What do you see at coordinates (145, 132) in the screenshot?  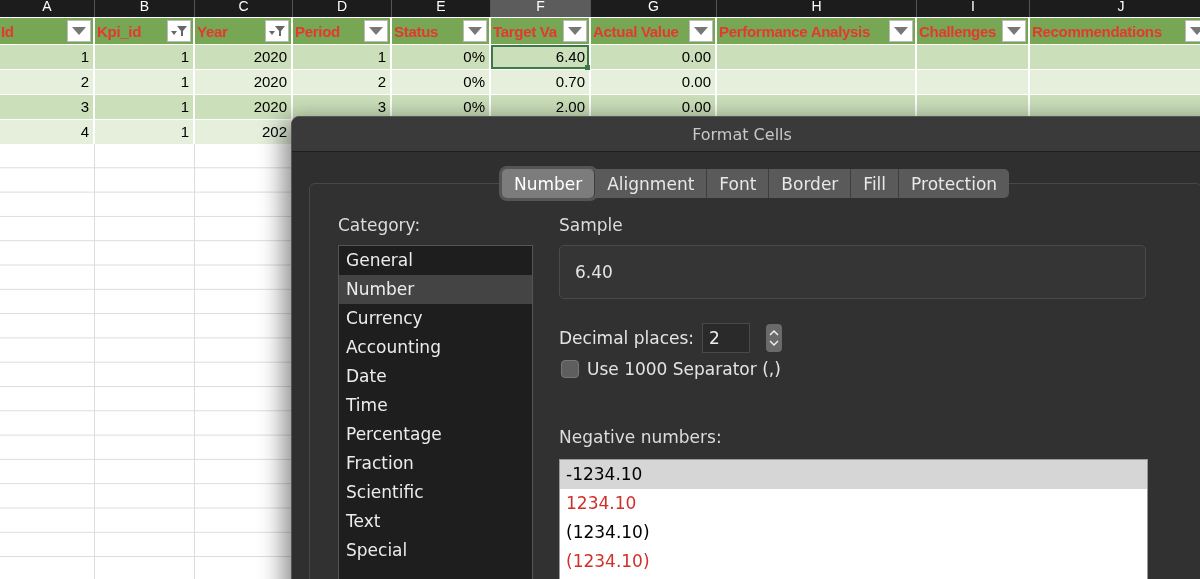 I see `table-cell: 1` at bounding box center [145, 132].